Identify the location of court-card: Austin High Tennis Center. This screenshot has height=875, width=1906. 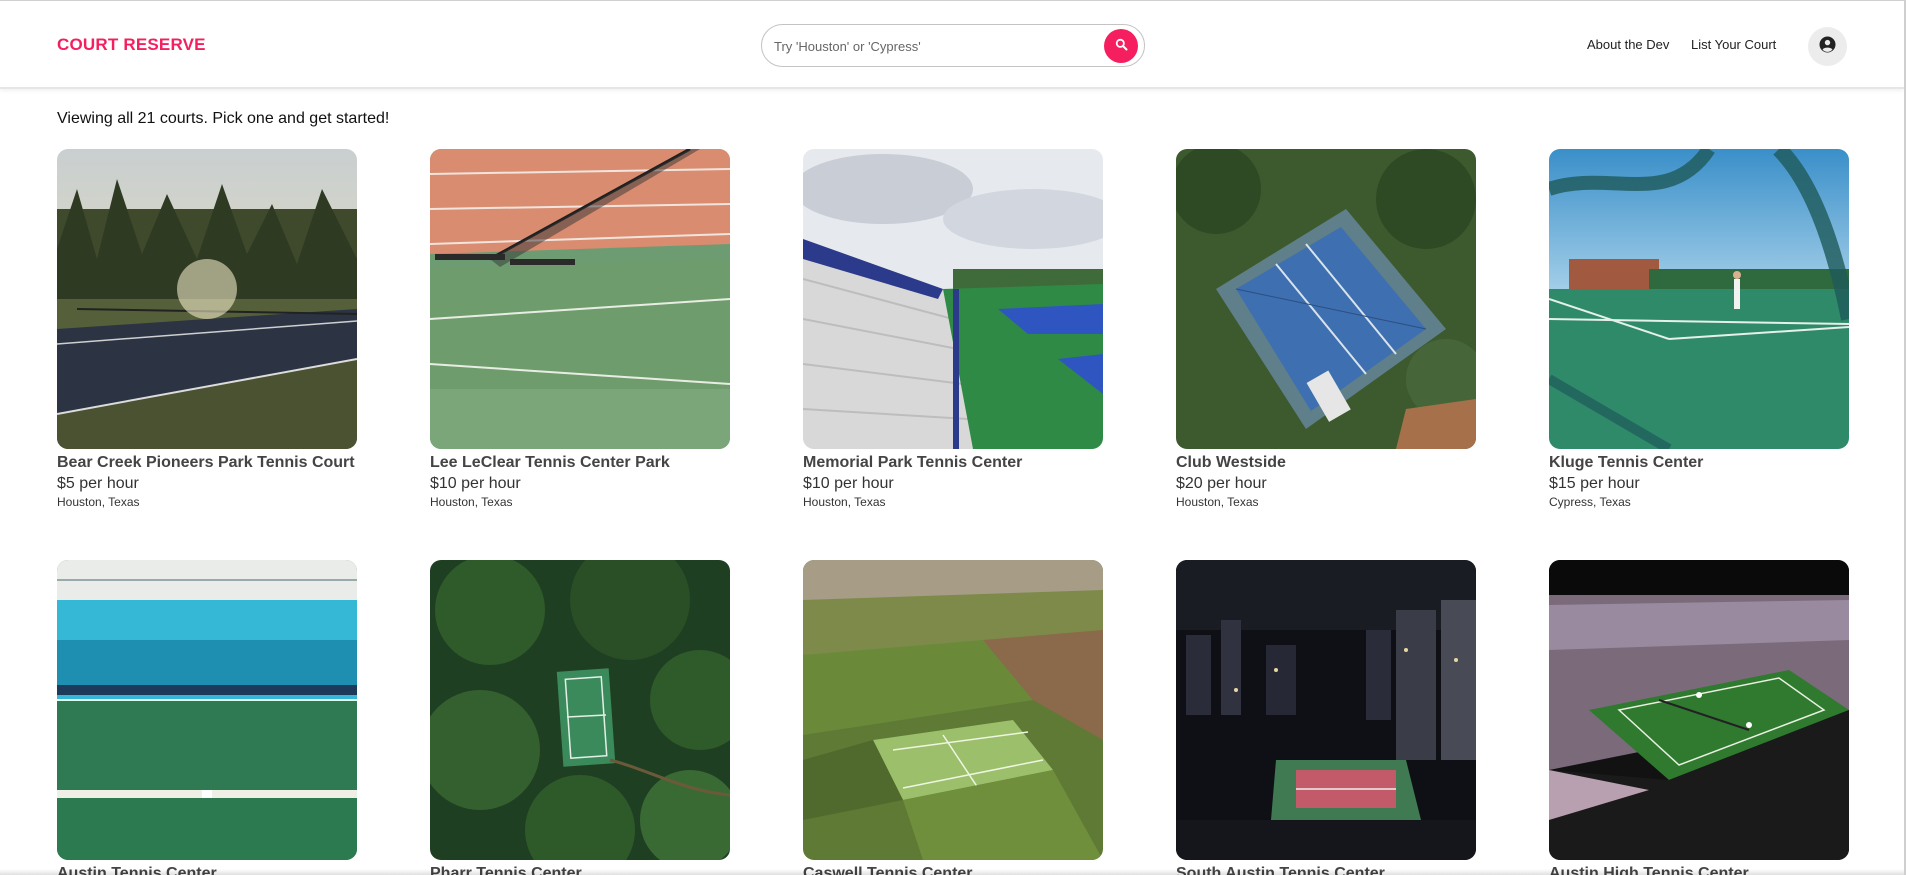
(1699, 717).